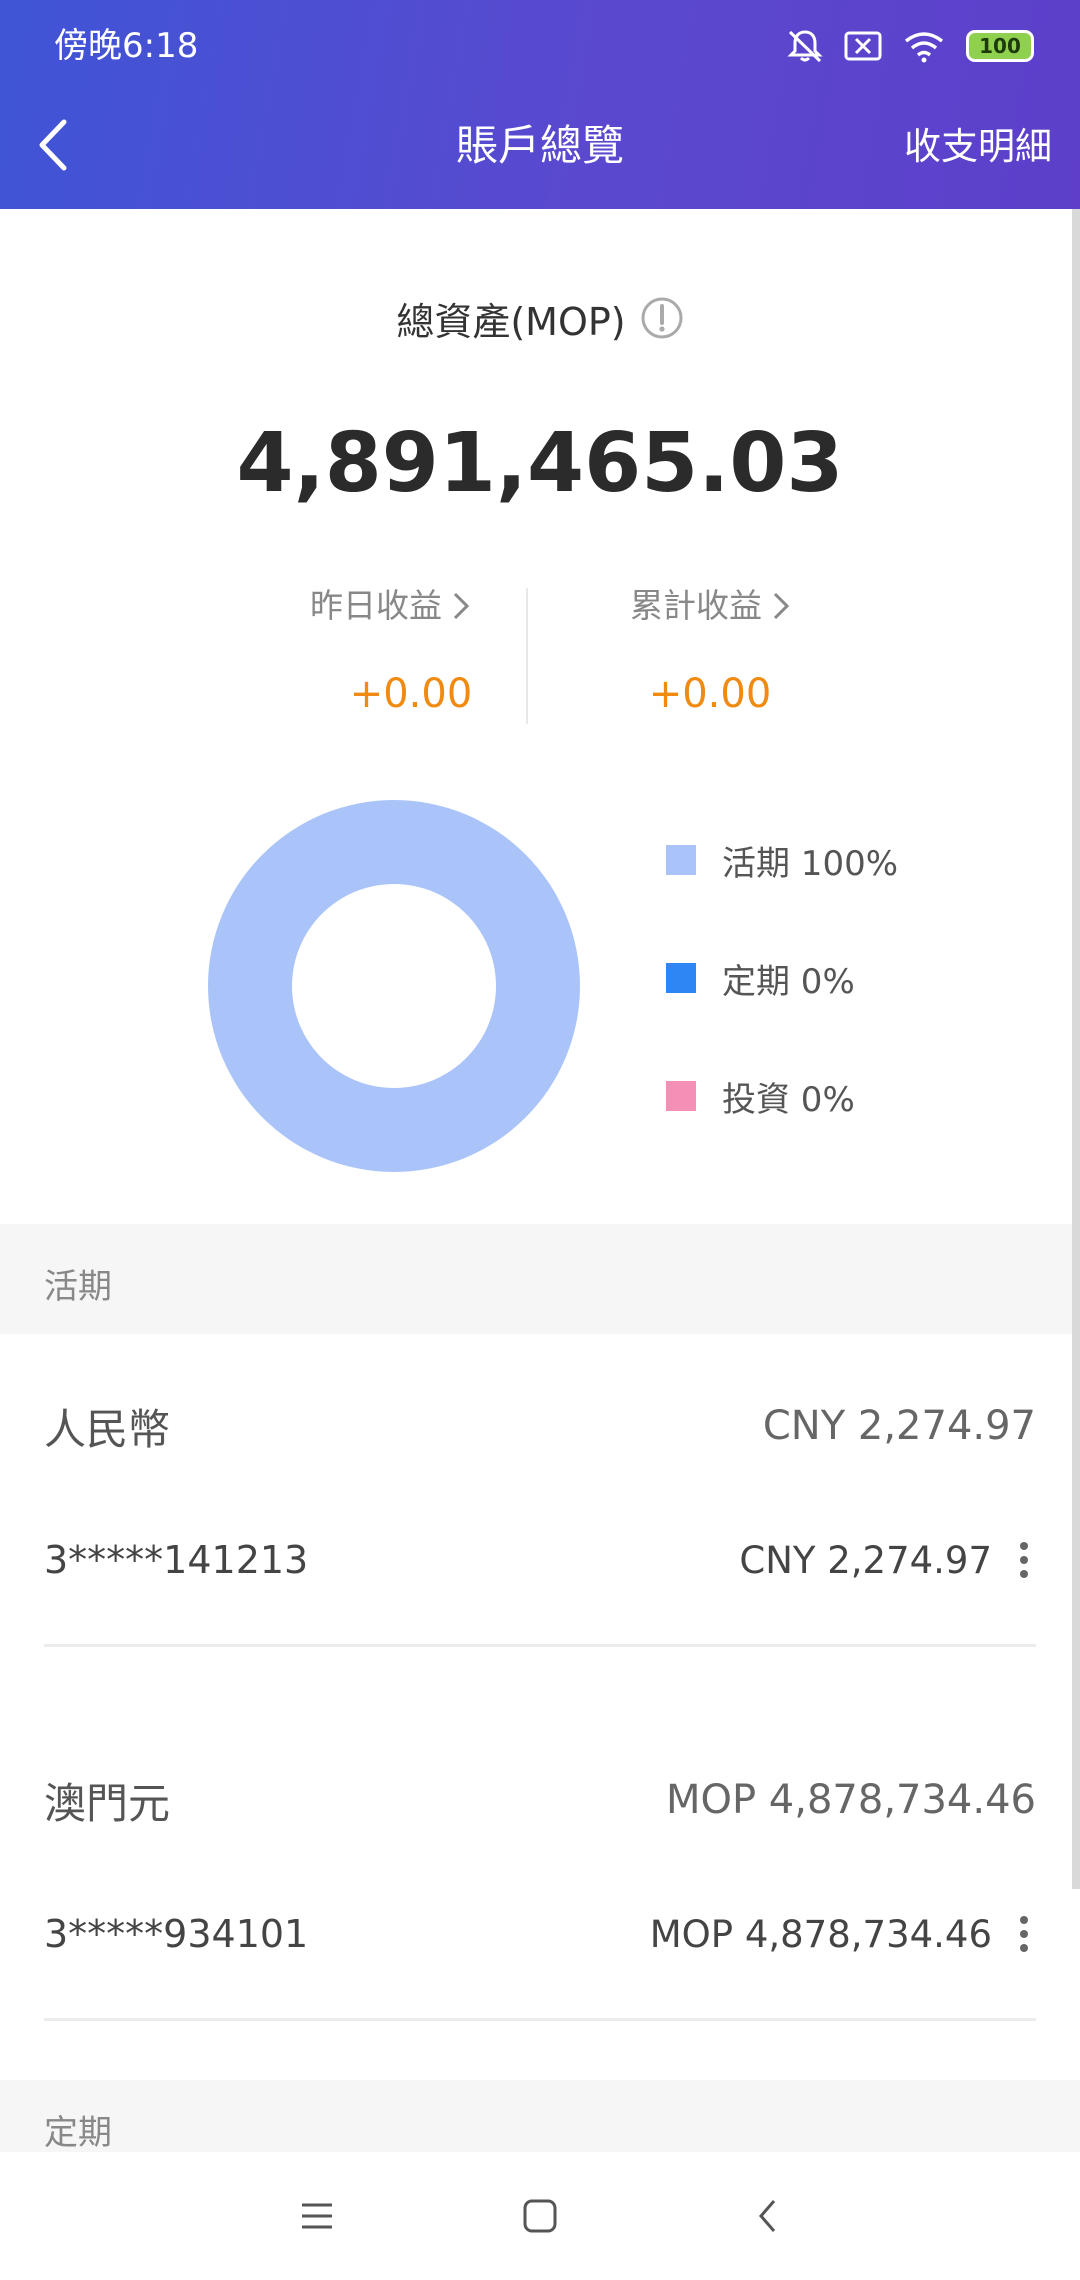 The height and width of the screenshot is (2280, 1080). What do you see at coordinates (540, 1800) in the screenshot?
I see `currency-row-mop: 澳門元 MOP 4,878,734.46` at bounding box center [540, 1800].